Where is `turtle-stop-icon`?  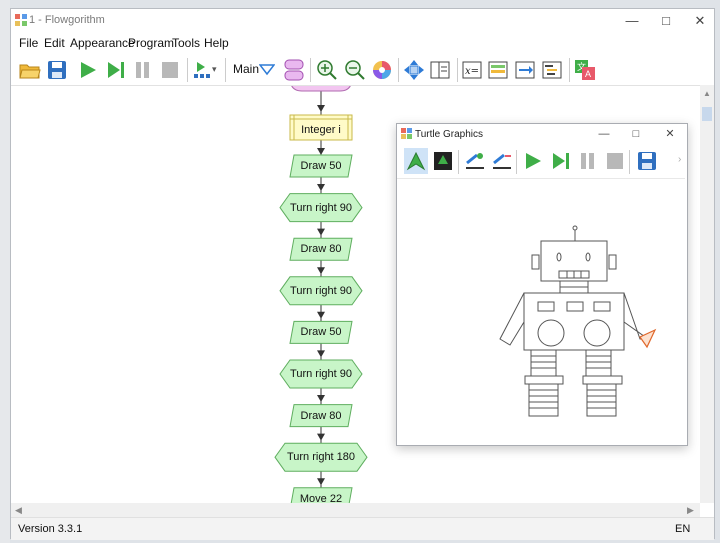 turtle-stop-icon is located at coordinates (615, 161).